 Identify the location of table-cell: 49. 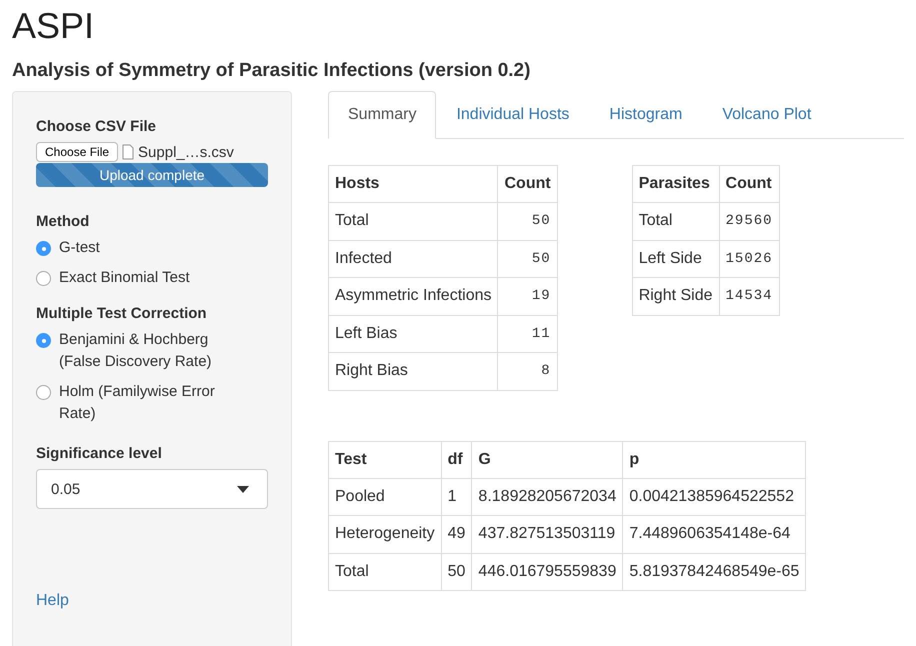
(456, 534).